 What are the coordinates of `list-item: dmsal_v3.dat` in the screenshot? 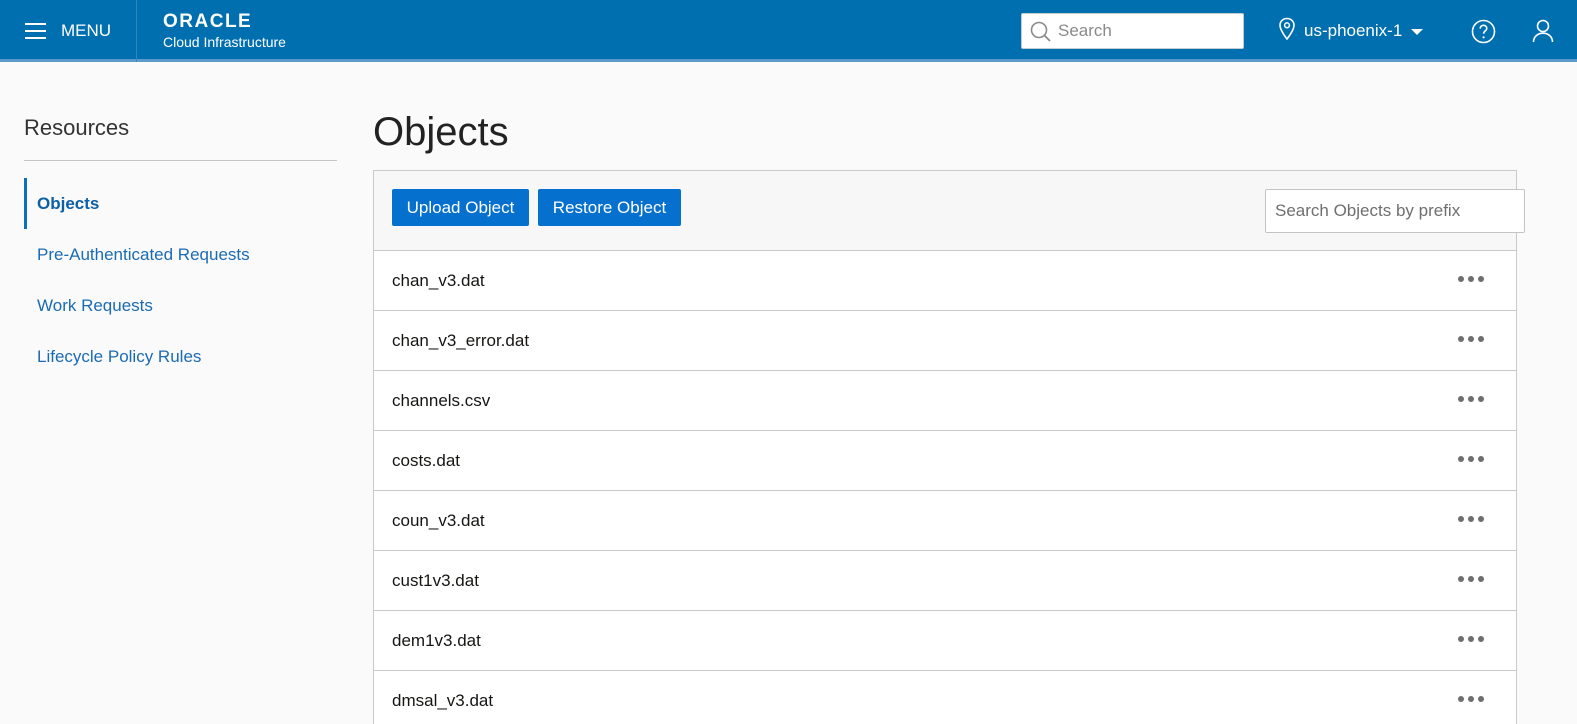 It's located at (945, 697).